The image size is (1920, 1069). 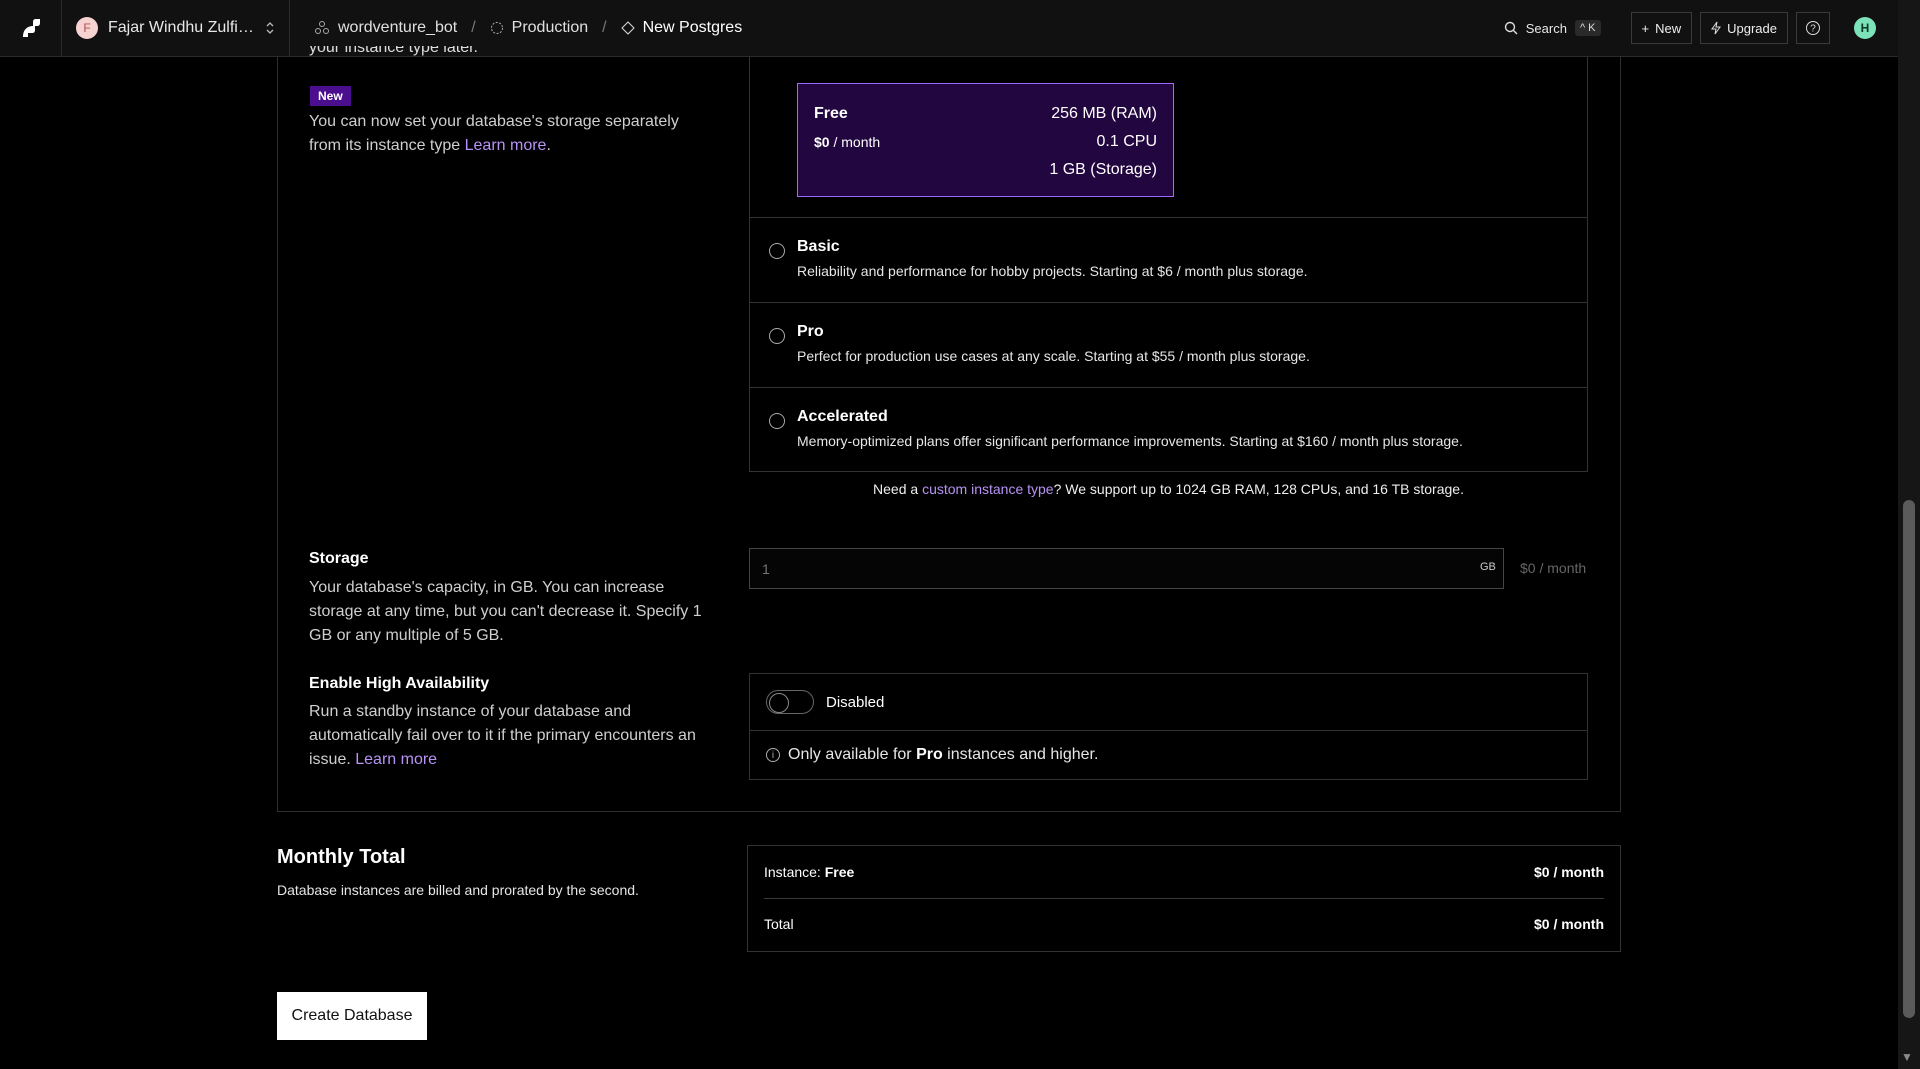 What do you see at coordinates (1126, 141) in the screenshot?
I see `free-tier-cpu: 0.1 CPU` at bounding box center [1126, 141].